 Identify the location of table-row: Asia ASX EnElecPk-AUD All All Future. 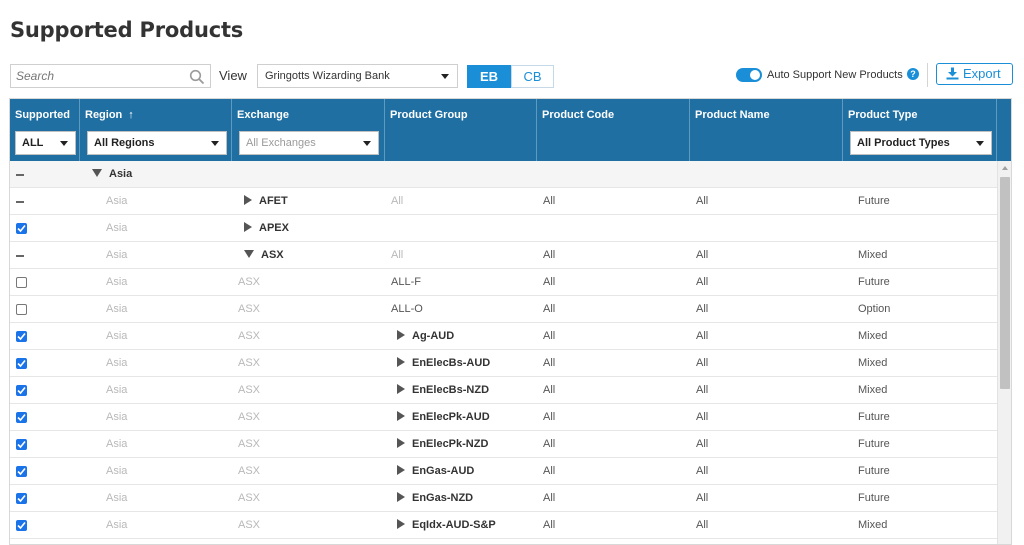
(503, 417).